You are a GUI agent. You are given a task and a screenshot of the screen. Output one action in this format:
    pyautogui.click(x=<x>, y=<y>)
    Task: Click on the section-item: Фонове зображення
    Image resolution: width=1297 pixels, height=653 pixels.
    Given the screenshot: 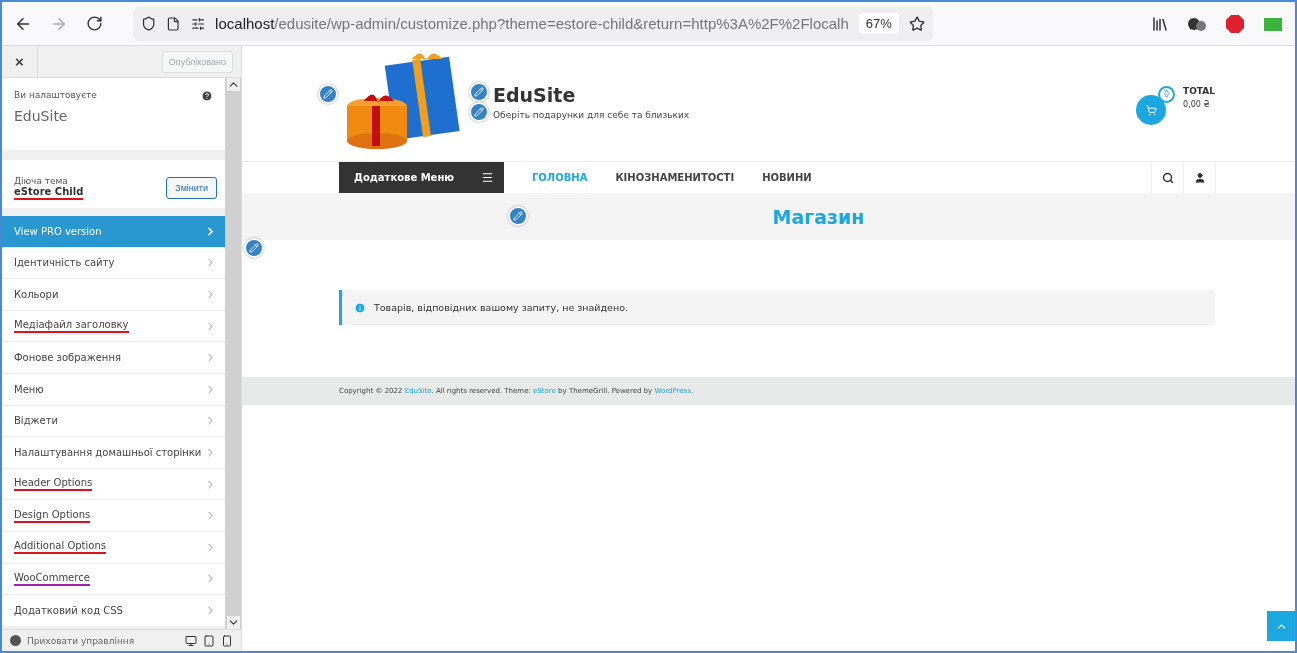 What is the action you would take?
    pyautogui.click(x=113, y=358)
    